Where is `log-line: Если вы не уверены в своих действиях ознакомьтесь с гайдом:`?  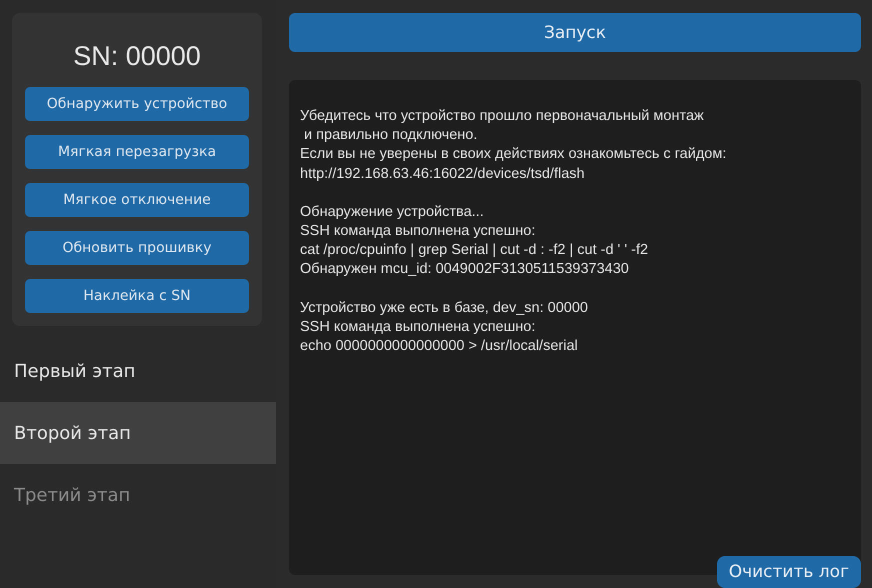
log-line: Если вы не уверены в своих действиях ознакомьтесь с гайдом: is located at coordinates (514, 154).